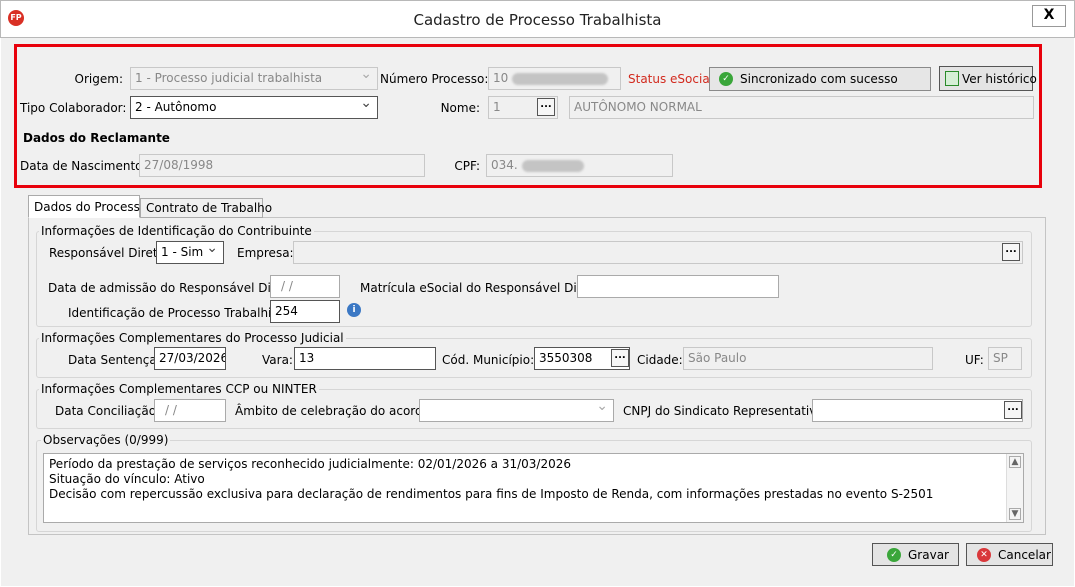 Image resolution: width=1075 pixels, height=587 pixels. I want to click on ambito-select, so click(516, 410).